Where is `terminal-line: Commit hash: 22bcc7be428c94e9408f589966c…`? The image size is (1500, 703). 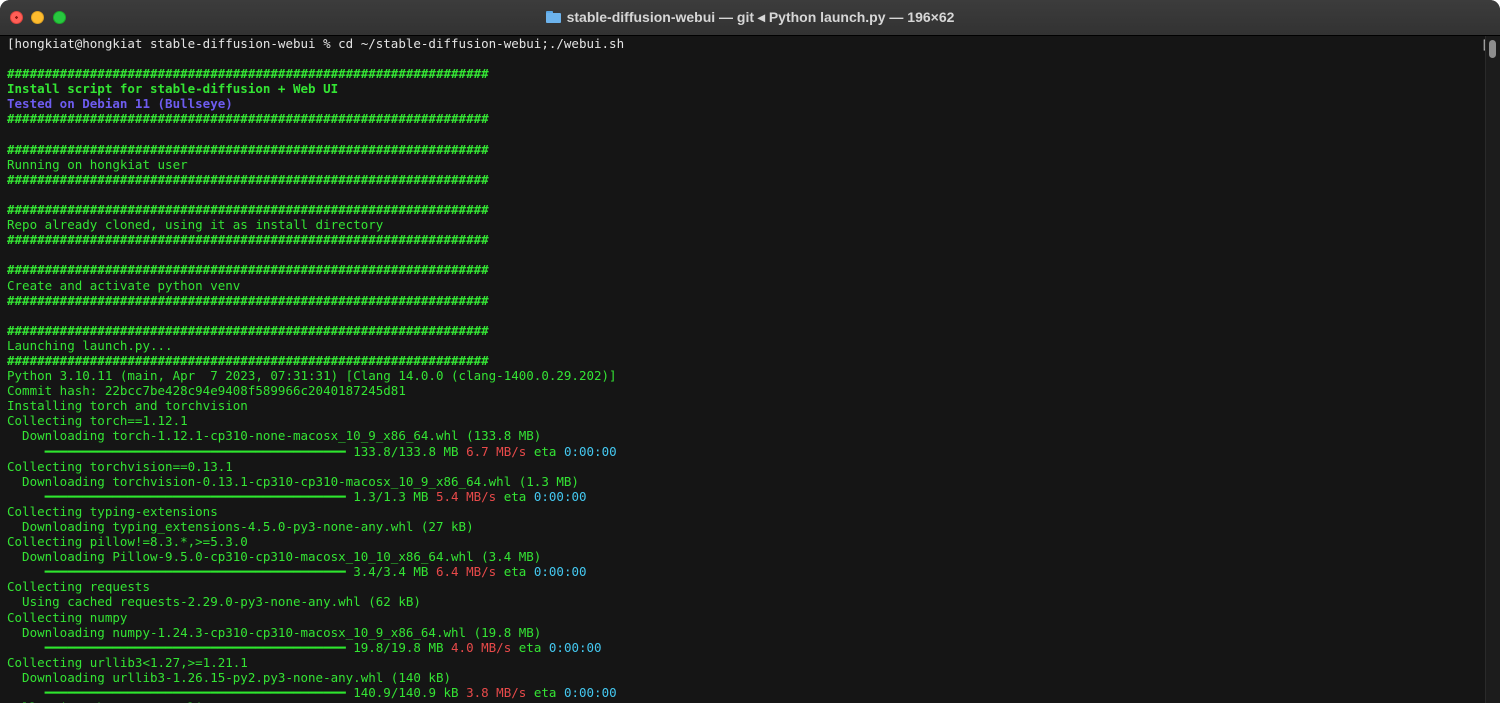
terminal-line: Commit hash: 22bcc7be428c94e9408f589966c… is located at coordinates (746, 390).